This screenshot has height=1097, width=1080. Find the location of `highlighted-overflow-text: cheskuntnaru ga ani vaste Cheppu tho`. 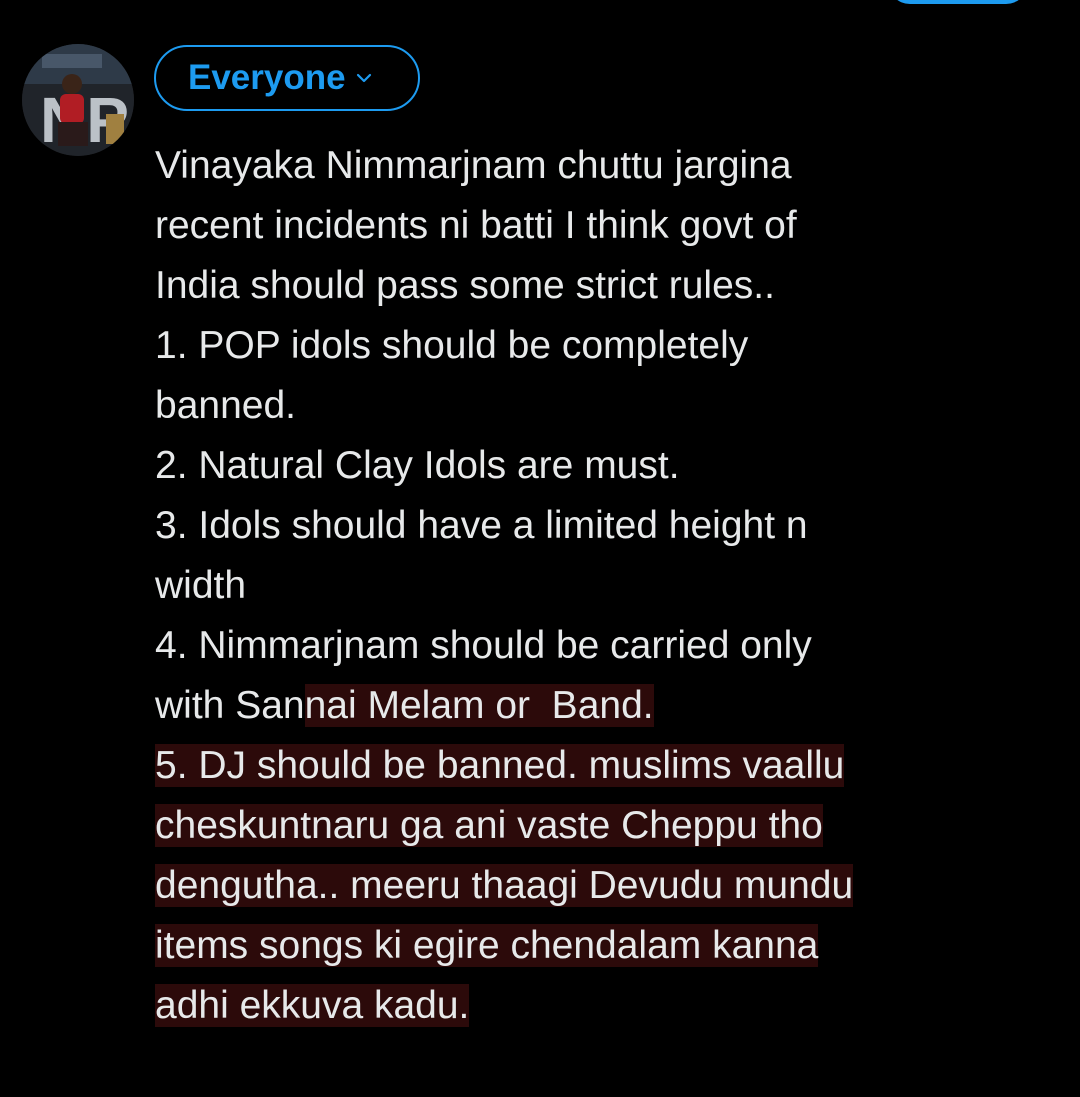

highlighted-overflow-text: cheskuntnaru ga ani vaste Cheppu tho is located at coordinates (489, 825).